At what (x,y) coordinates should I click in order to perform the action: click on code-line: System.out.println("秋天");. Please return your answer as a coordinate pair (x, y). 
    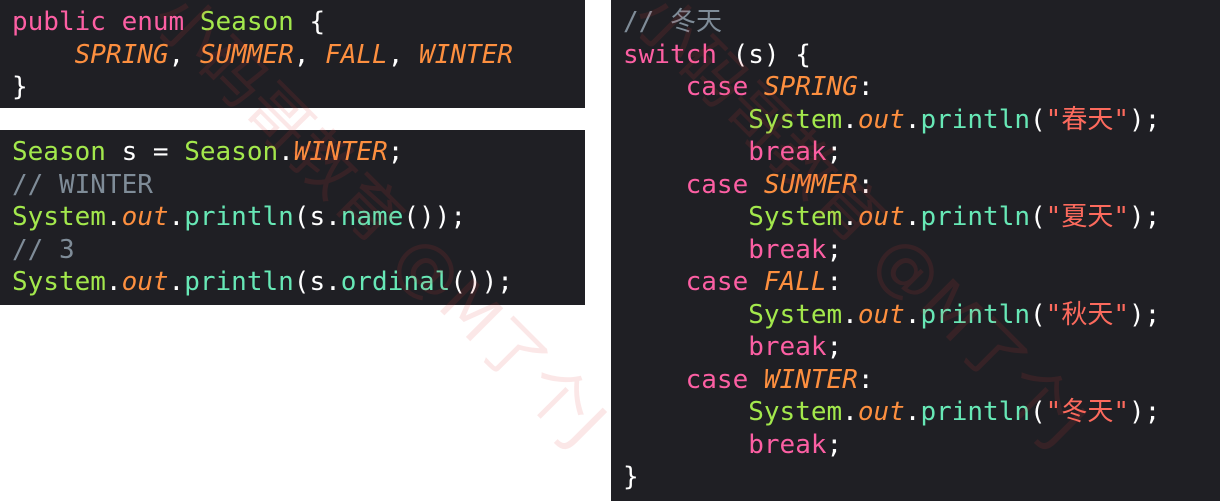
    Looking at the image, I should click on (954, 314).